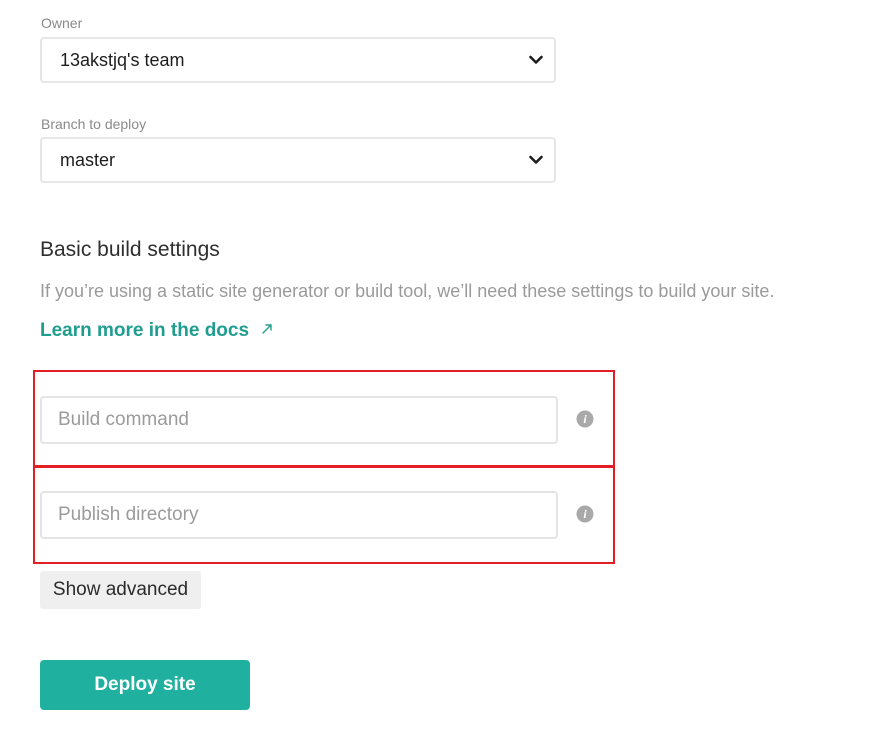 The height and width of the screenshot is (750, 883). Describe the element at coordinates (145, 685) in the screenshot. I see `deploy-site-button: Deploy site` at that location.